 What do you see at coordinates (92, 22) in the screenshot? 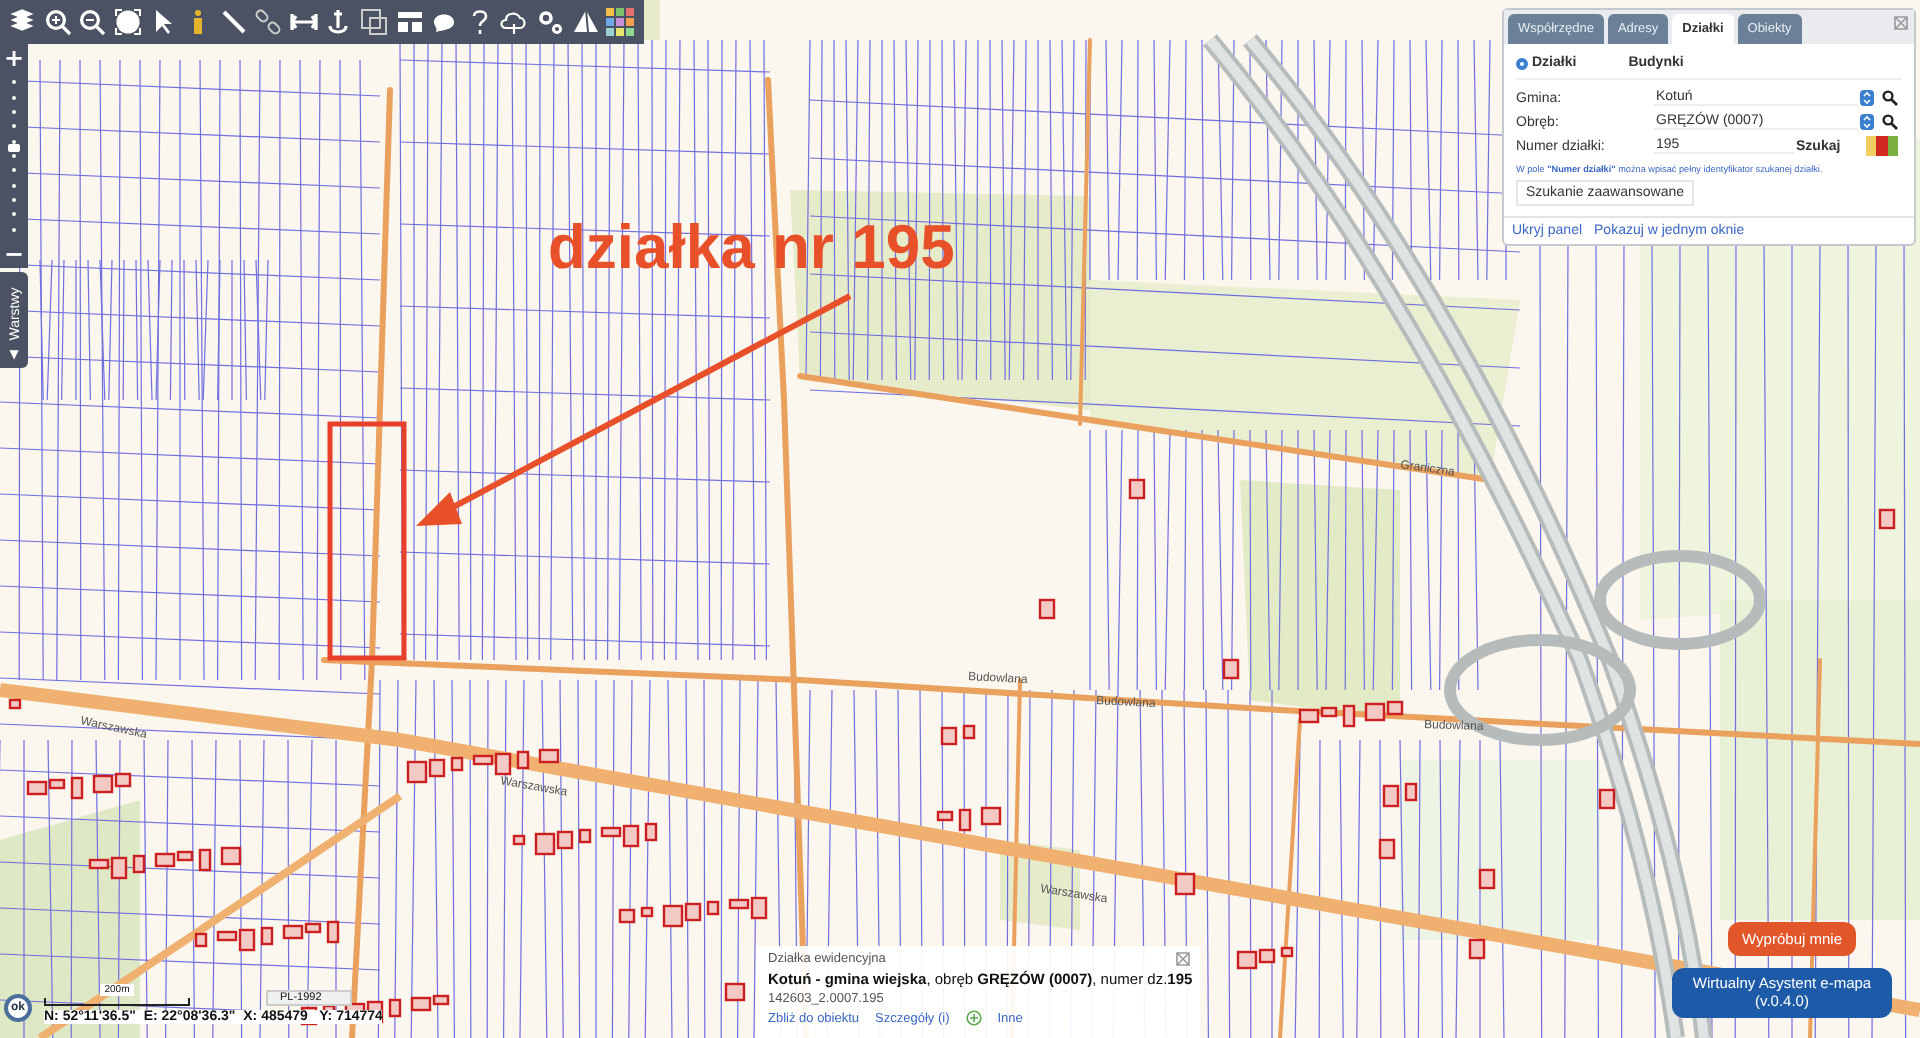
I see `zoom-out-icon` at bounding box center [92, 22].